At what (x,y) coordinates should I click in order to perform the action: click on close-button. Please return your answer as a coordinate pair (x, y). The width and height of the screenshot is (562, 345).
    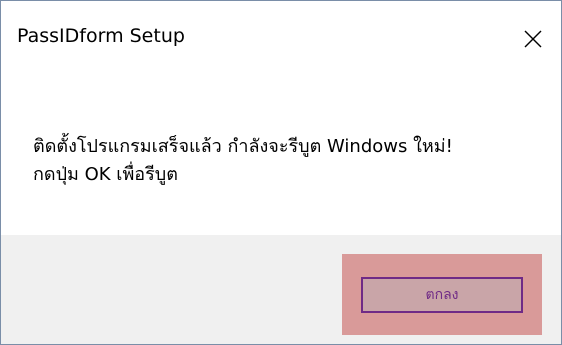
    Looking at the image, I should click on (533, 39).